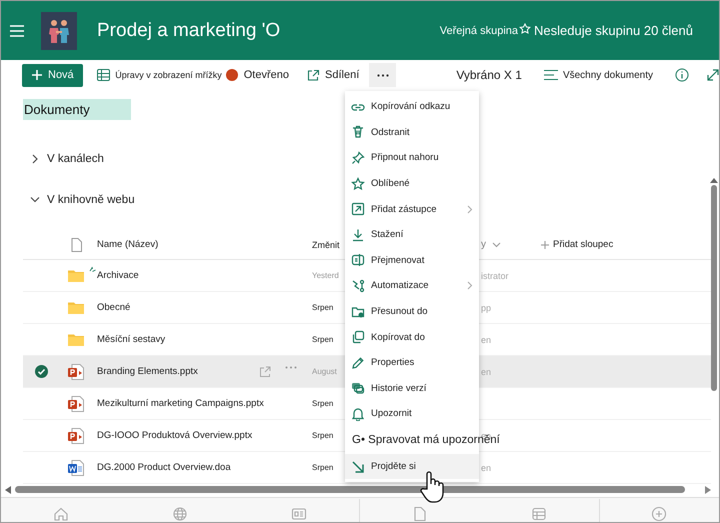 The width and height of the screenshot is (720, 523). What do you see at coordinates (324, 371) in the screenshot?
I see `modified-date: August` at bounding box center [324, 371].